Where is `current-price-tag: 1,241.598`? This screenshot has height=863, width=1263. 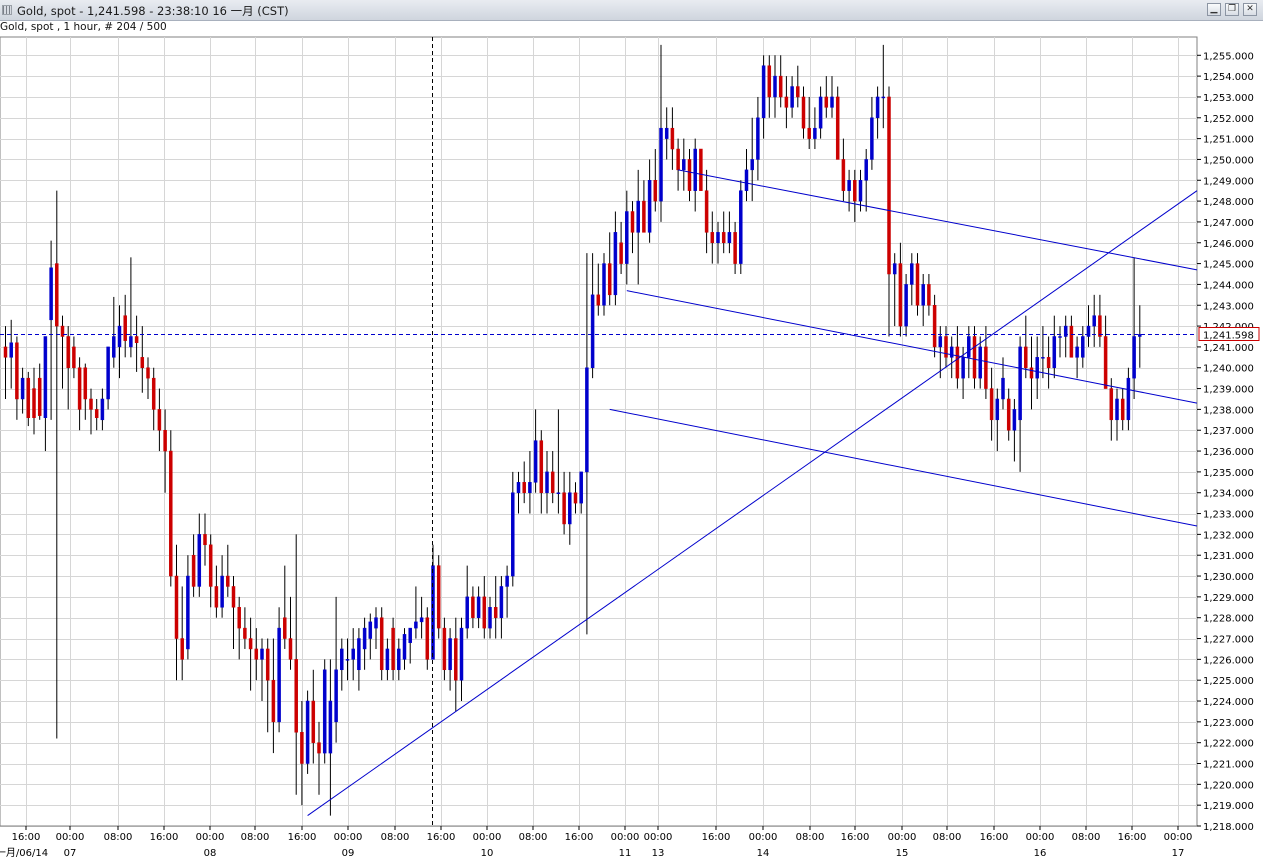 current-price-tag: 1,241.598 is located at coordinates (1229, 334).